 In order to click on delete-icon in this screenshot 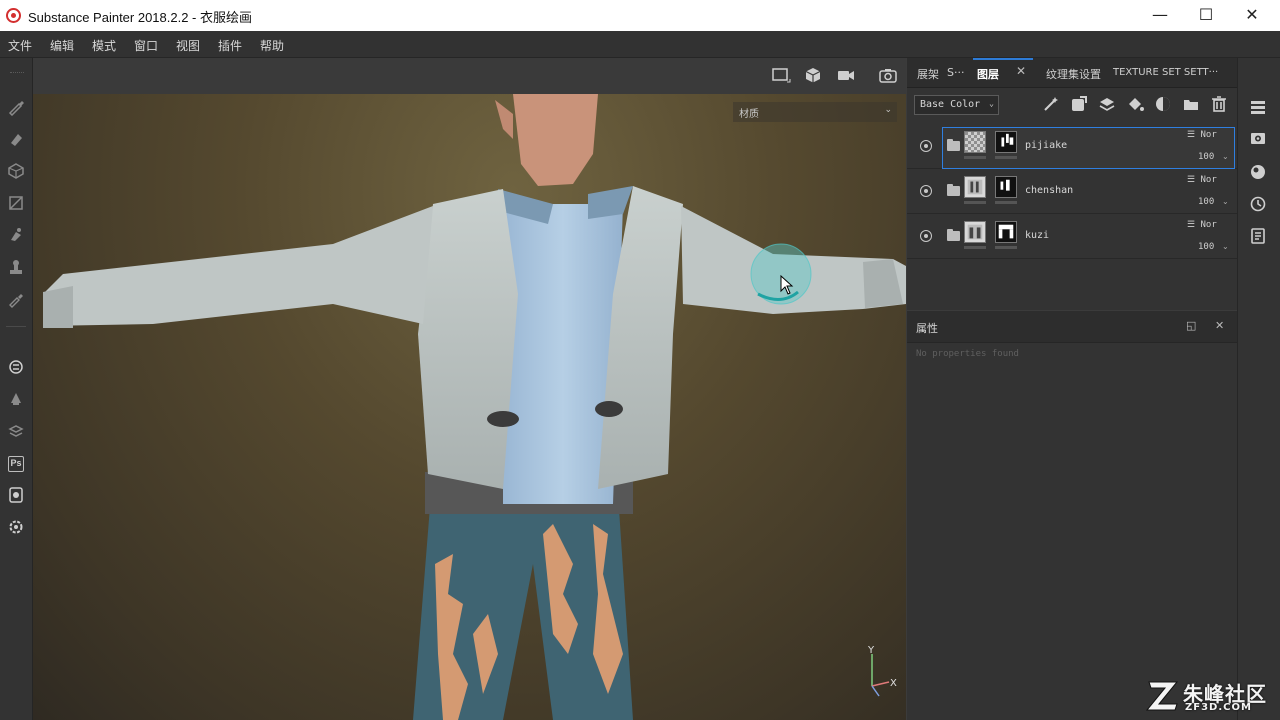, I will do `click(1220, 105)`.